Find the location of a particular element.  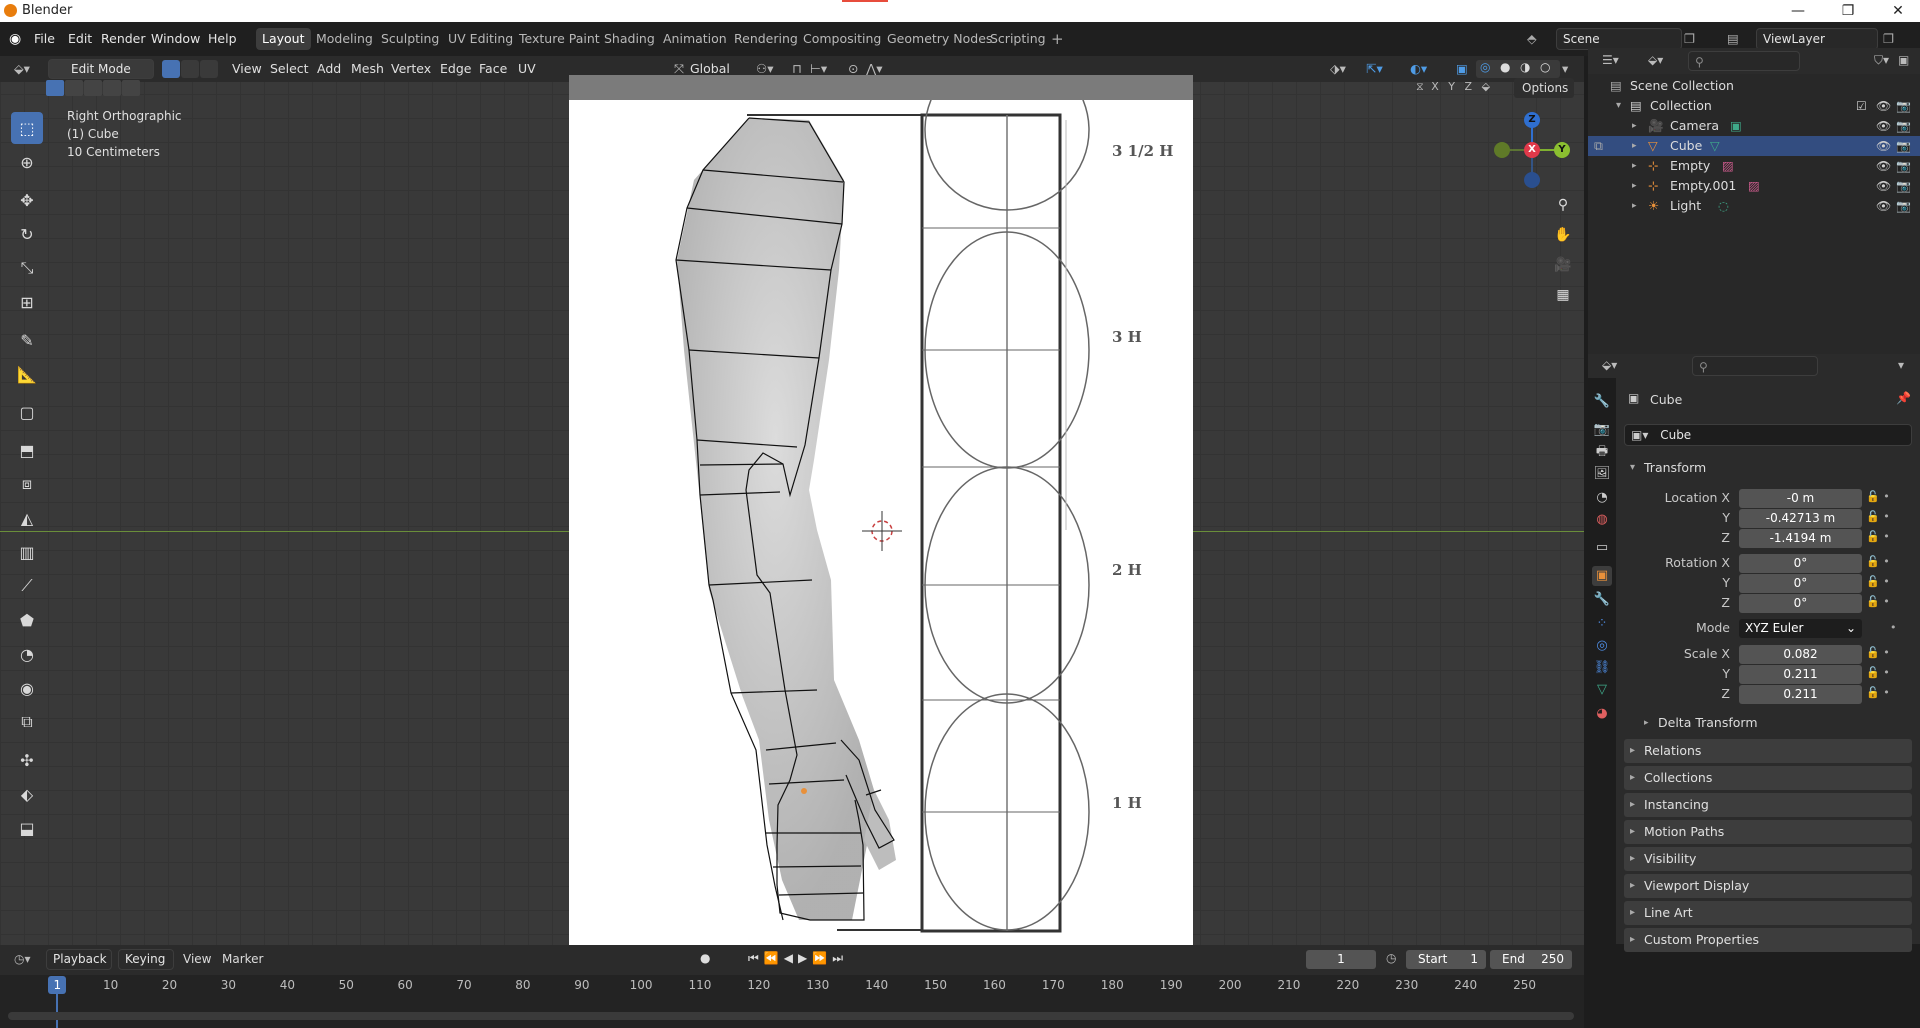

tab-geometry-nodes: Geometry Nodes is located at coordinates (939, 39).